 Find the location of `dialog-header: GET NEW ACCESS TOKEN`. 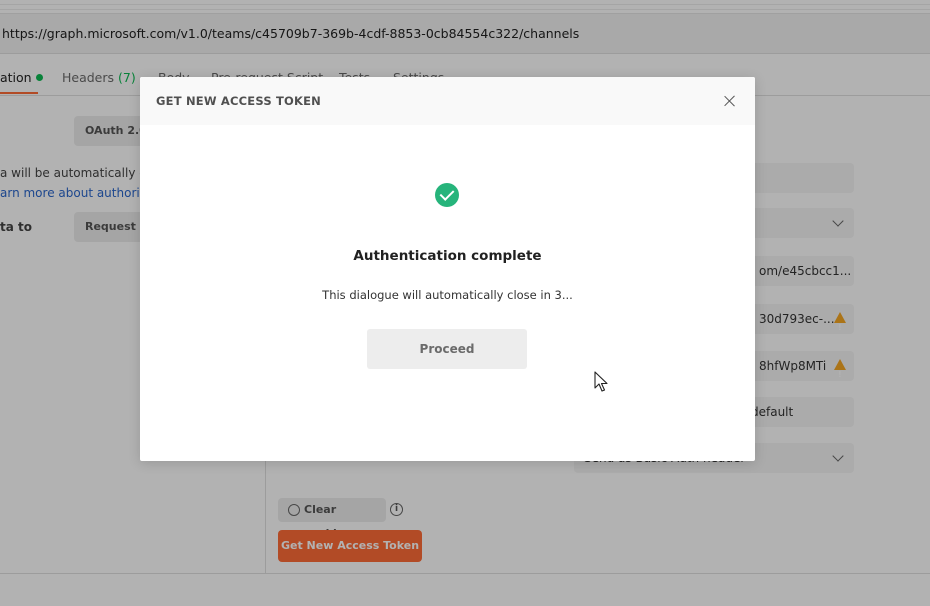

dialog-header: GET NEW ACCESS TOKEN is located at coordinates (447, 101).